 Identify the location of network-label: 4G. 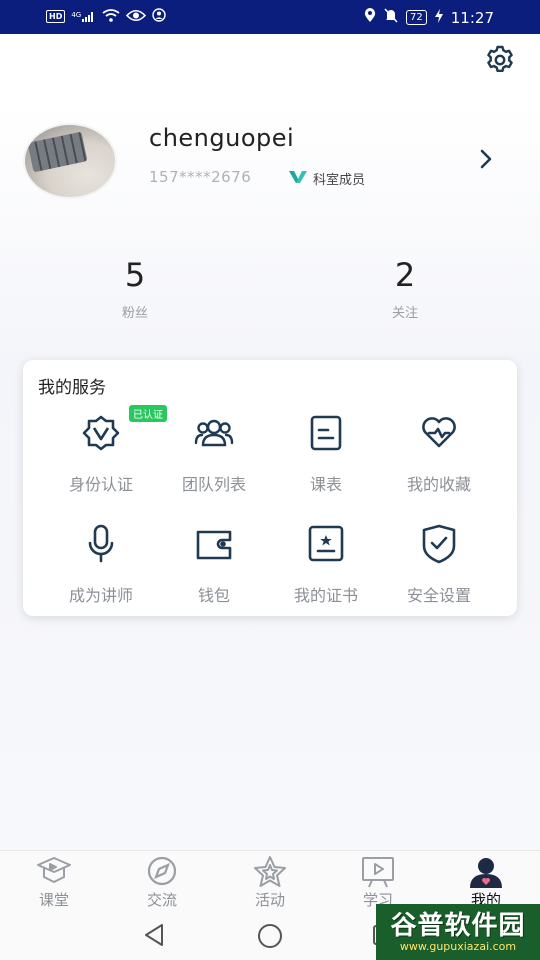
(76, 15).